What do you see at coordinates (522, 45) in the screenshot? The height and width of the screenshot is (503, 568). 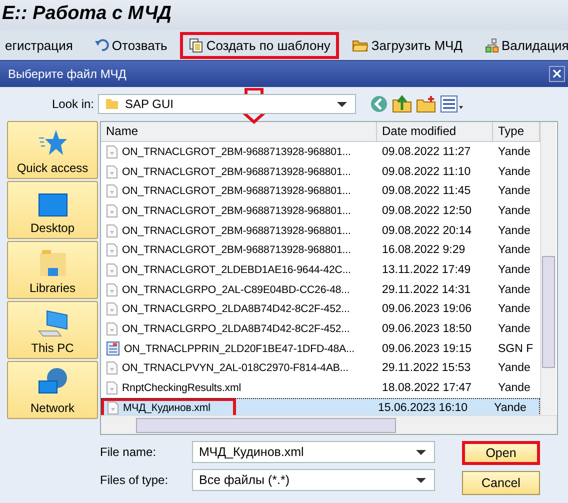 I see `toolbar-button: Валидация` at bounding box center [522, 45].